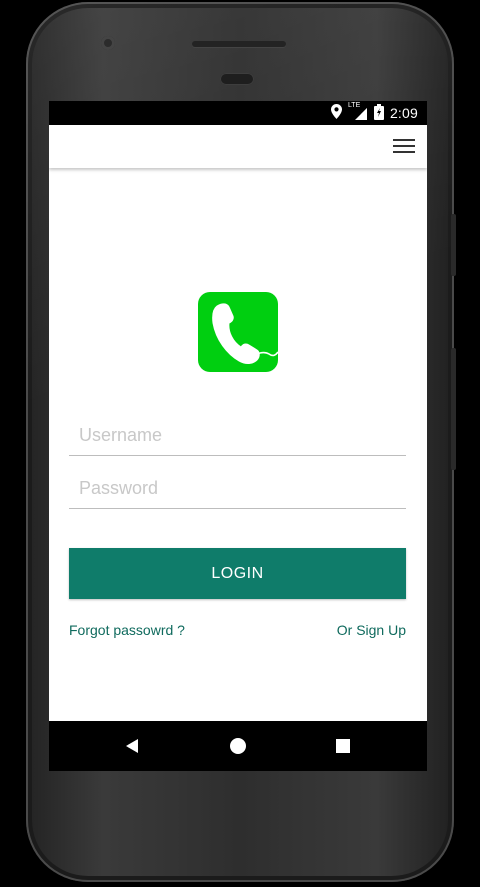 The height and width of the screenshot is (887, 480). I want to click on app-logo, so click(238, 332).